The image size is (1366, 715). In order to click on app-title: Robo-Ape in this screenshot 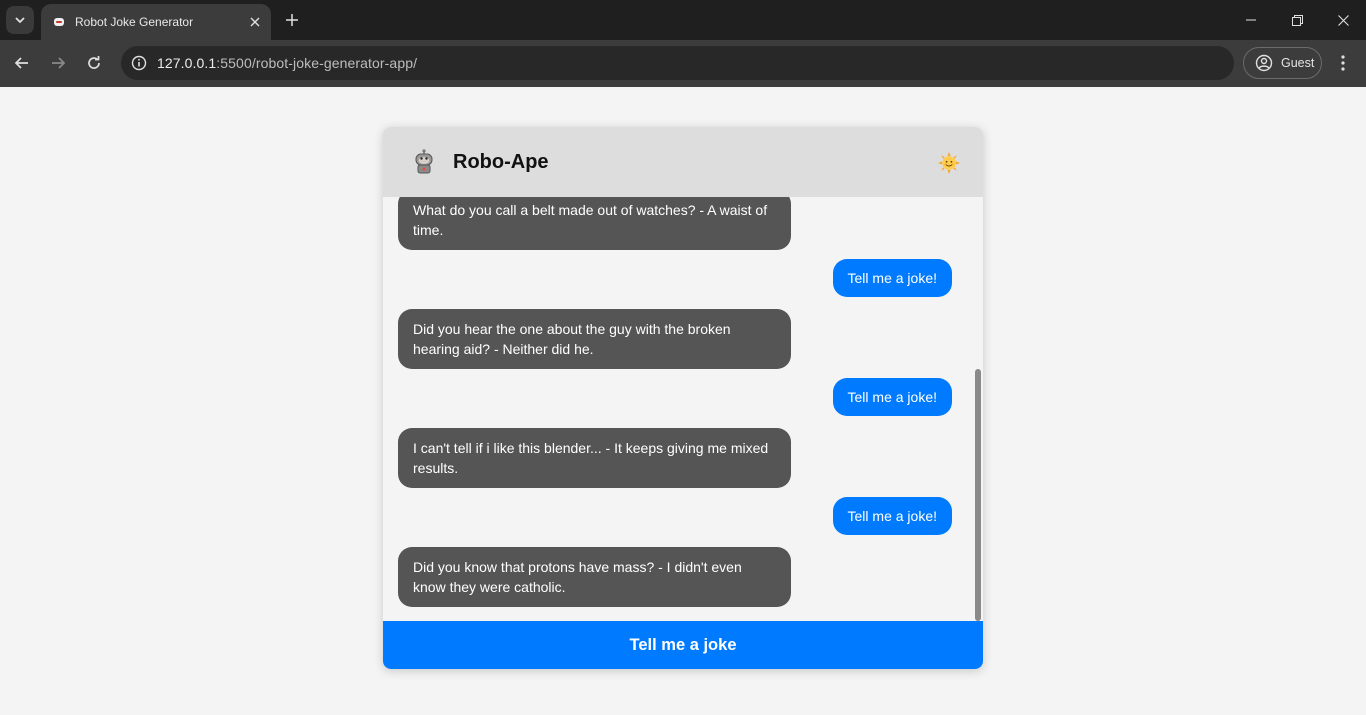, I will do `click(501, 161)`.